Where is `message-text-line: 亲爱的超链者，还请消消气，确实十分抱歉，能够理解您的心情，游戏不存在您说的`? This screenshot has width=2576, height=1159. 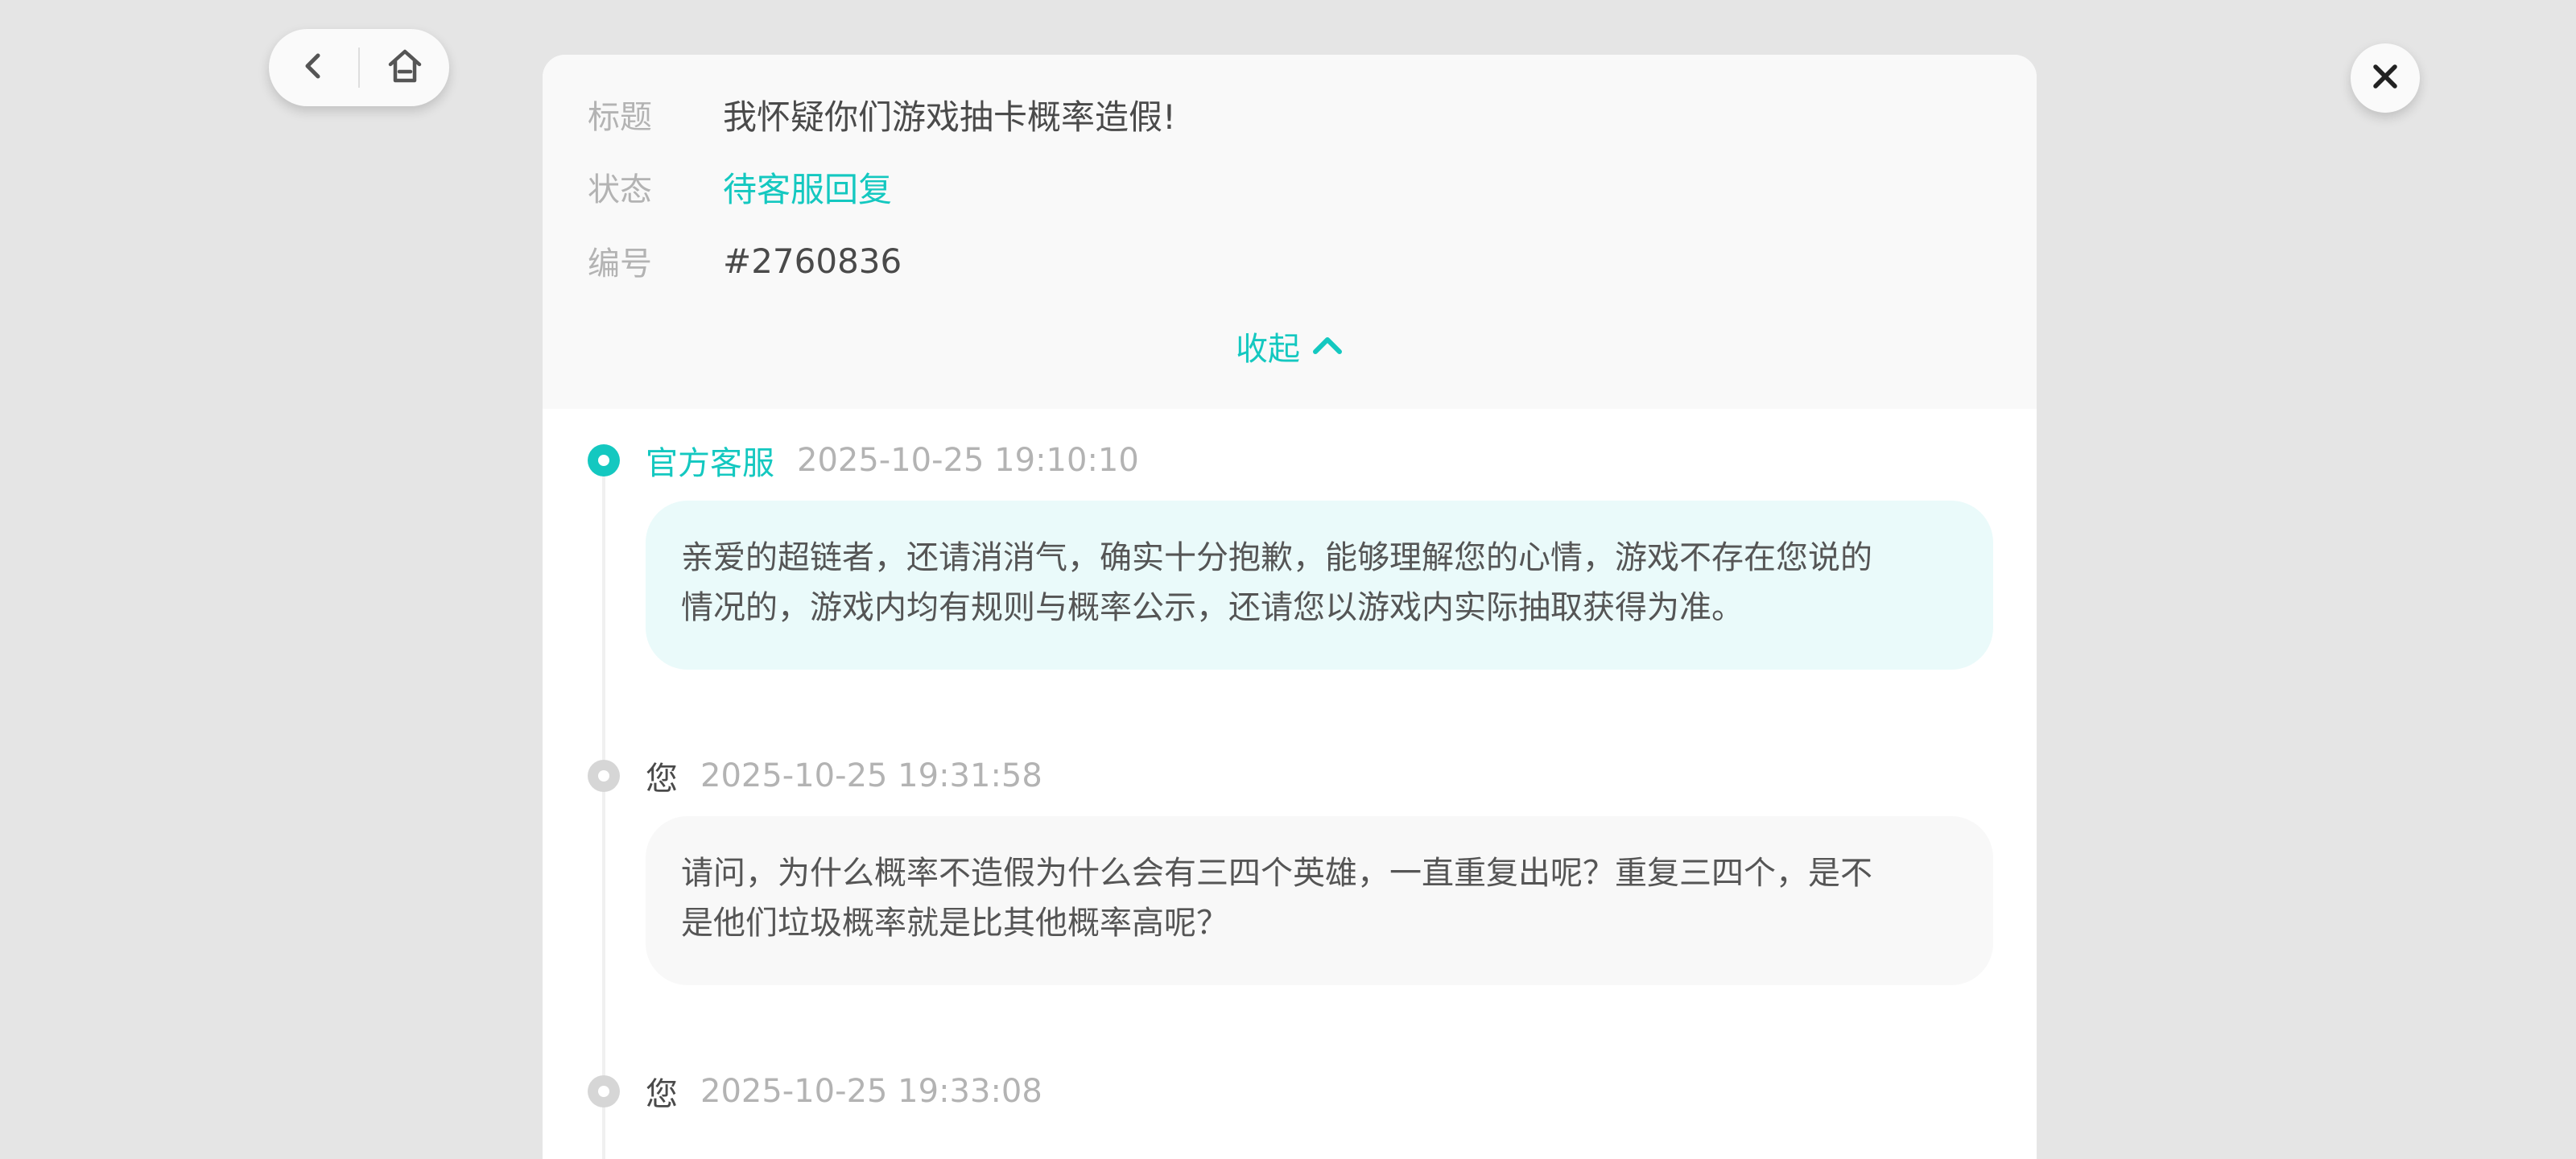
message-text-line: 亲爱的超链者，还请消消气，确实十分抱歉，能够理解您的心情，游戏不存在您说的 is located at coordinates (1276, 557).